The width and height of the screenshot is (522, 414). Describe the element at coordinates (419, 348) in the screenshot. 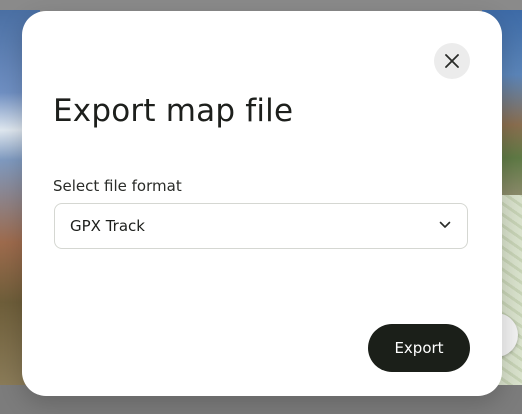

I see `export-button: Export` at that location.